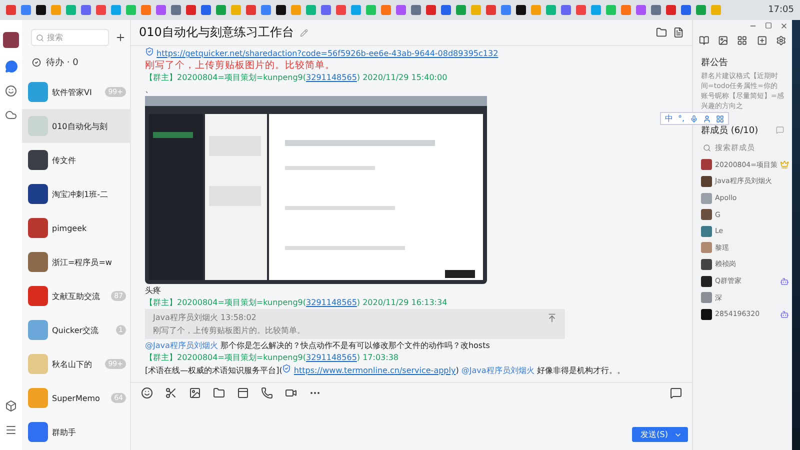 This screenshot has height=450, width=800. Describe the element at coordinates (781, 40) in the screenshot. I see `settings-icon` at that location.